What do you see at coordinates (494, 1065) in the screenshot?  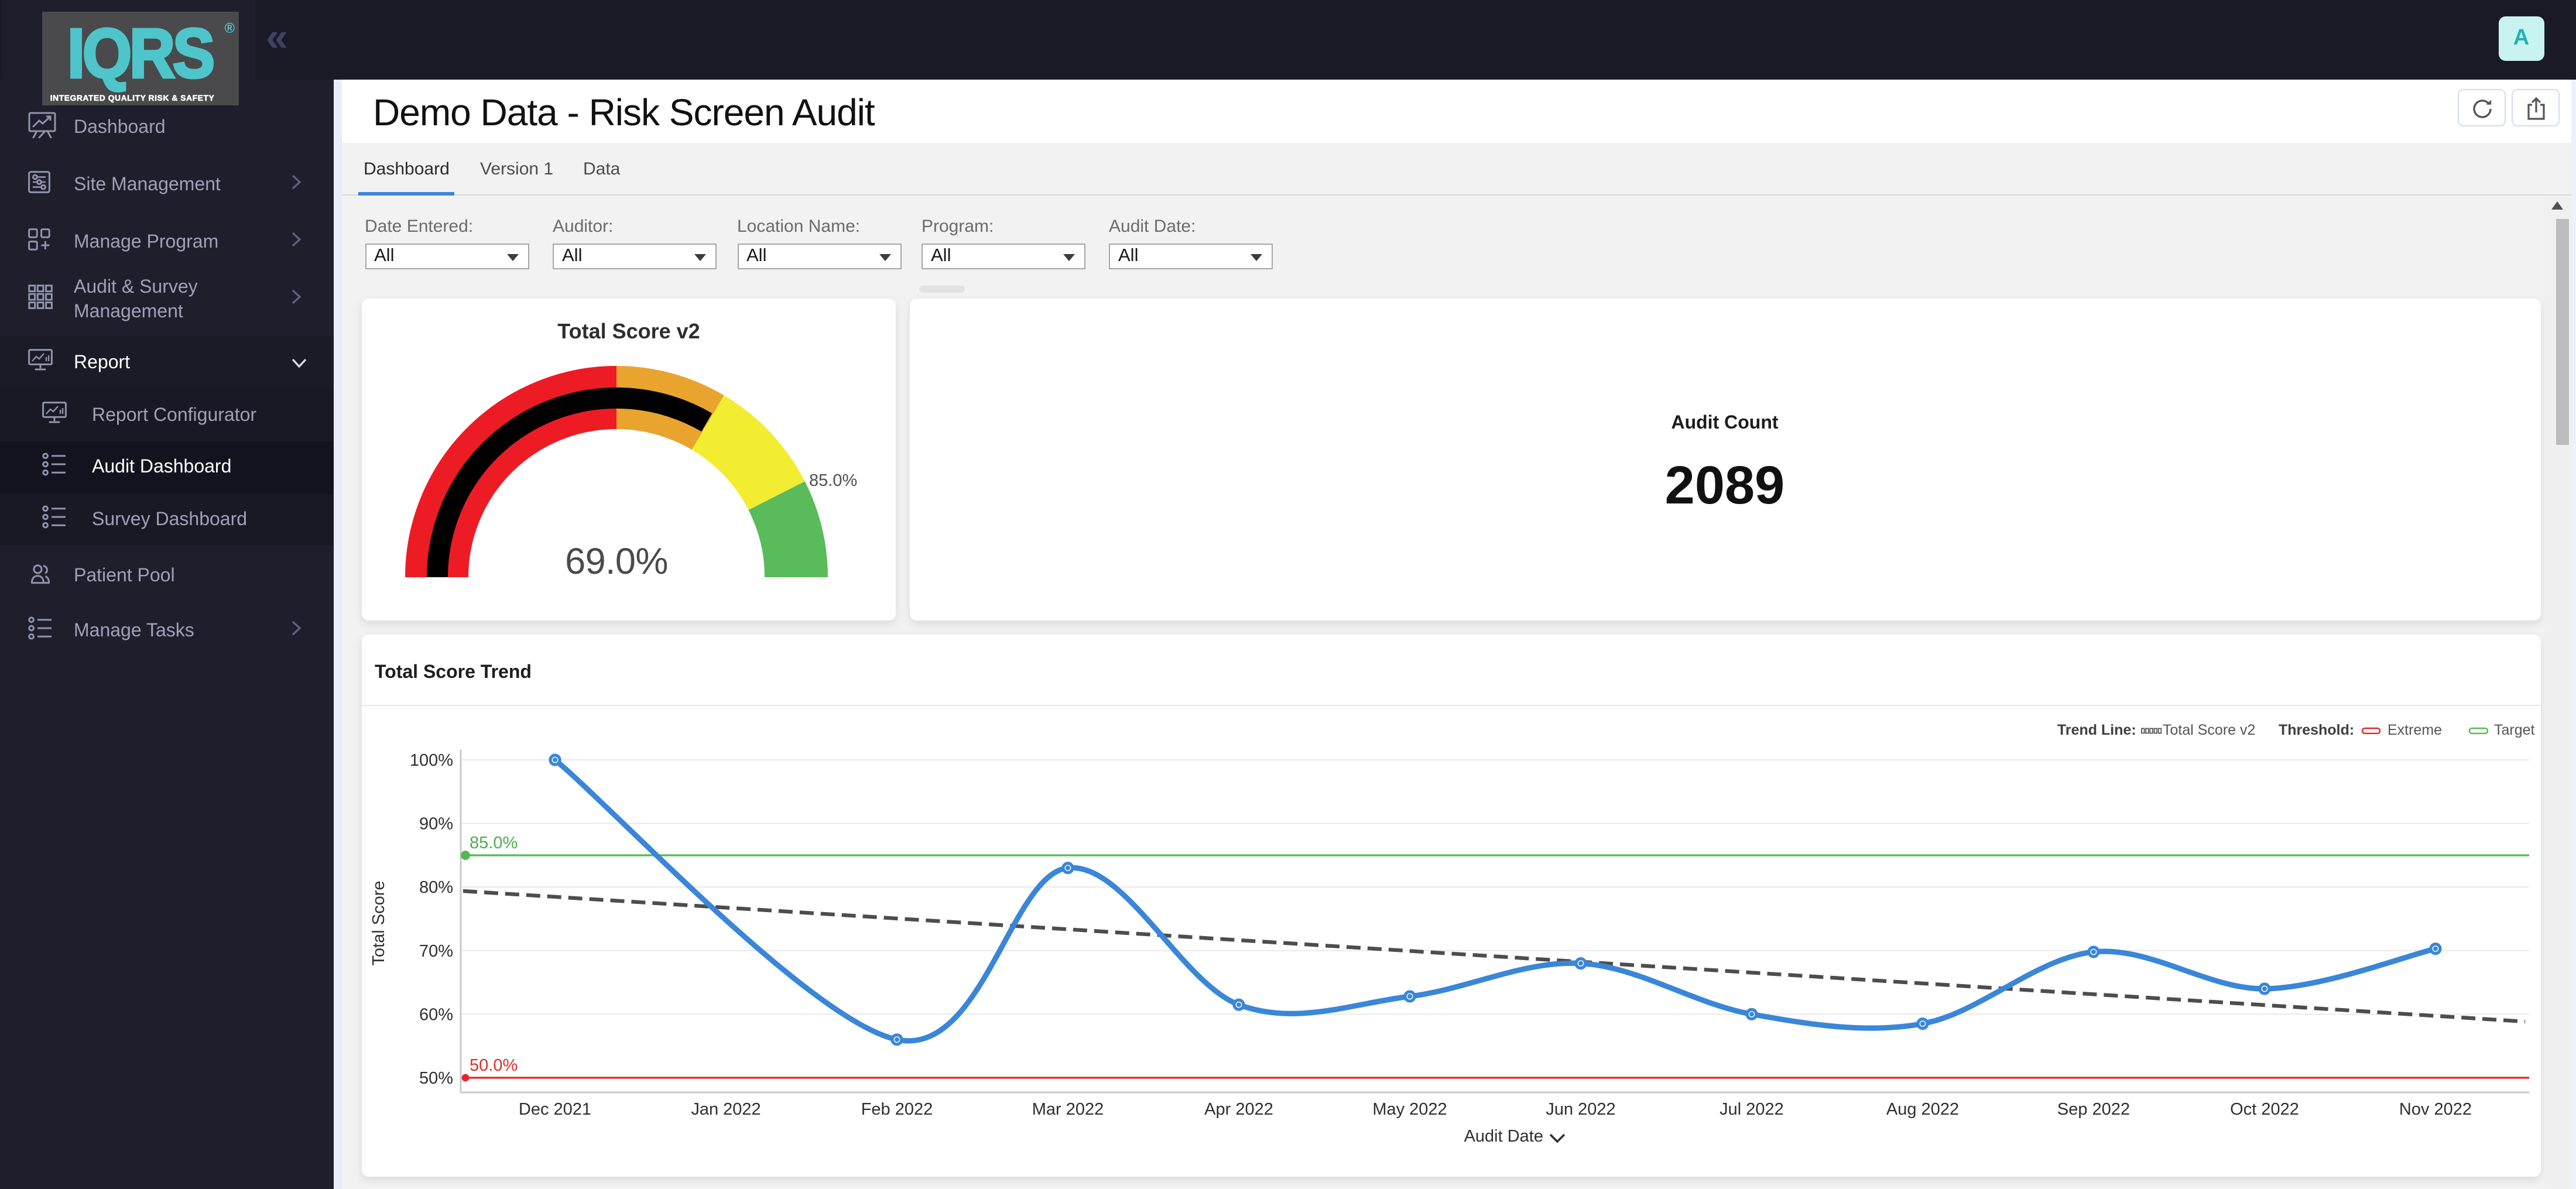 I see `svg-text: 50.0%` at bounding box center [494, 1065].